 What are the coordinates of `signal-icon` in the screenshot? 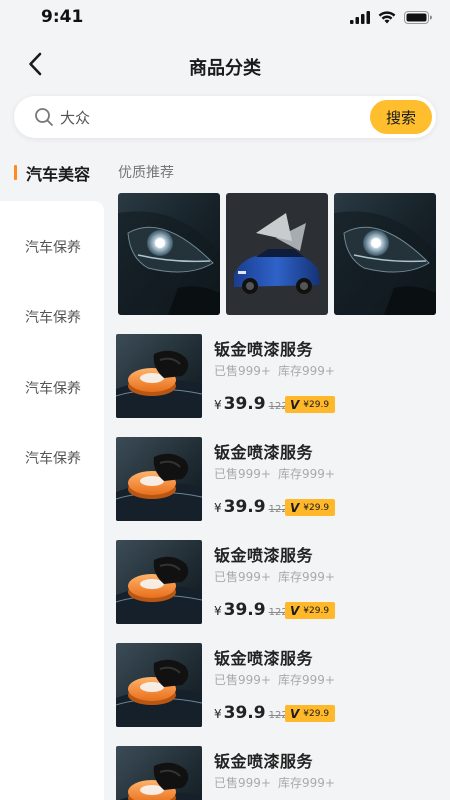 It's located at (360, 18).